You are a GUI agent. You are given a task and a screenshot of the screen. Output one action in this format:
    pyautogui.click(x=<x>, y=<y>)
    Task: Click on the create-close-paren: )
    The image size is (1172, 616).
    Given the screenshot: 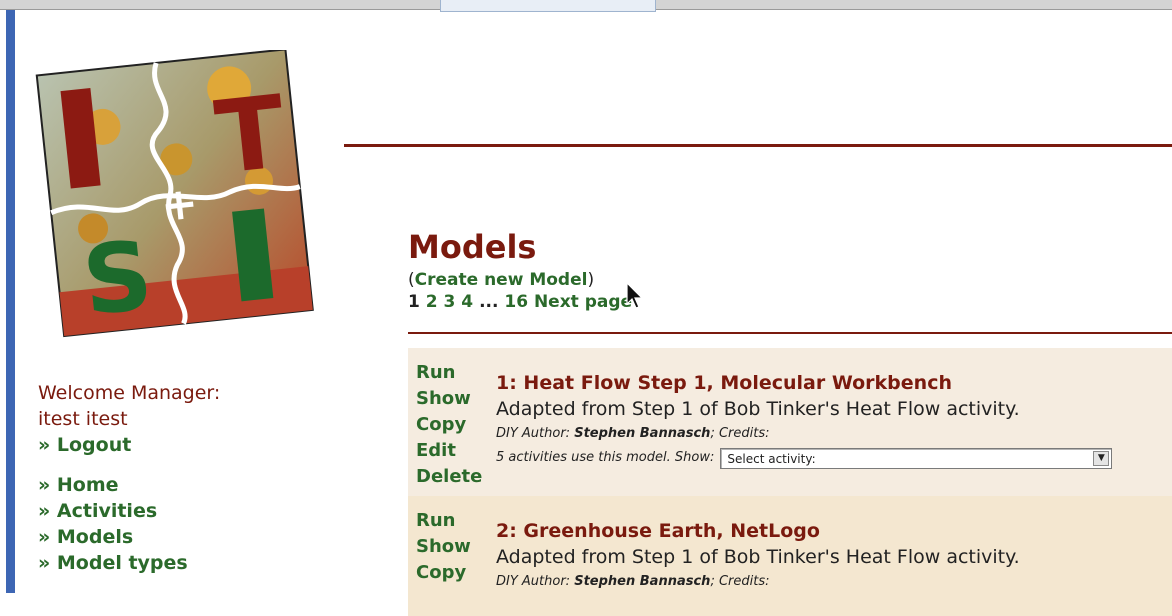 What is the action you would take?
    pyautogui.click(x=591, y=280)
    